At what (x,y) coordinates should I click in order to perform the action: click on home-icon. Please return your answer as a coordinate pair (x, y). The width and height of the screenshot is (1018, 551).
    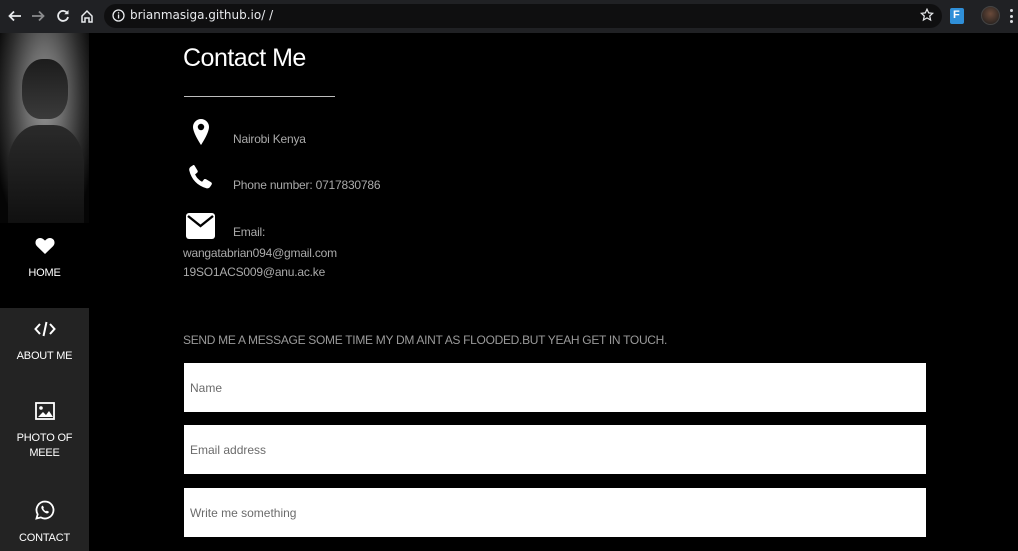
    Looking at the image, I should click on (87, 16).